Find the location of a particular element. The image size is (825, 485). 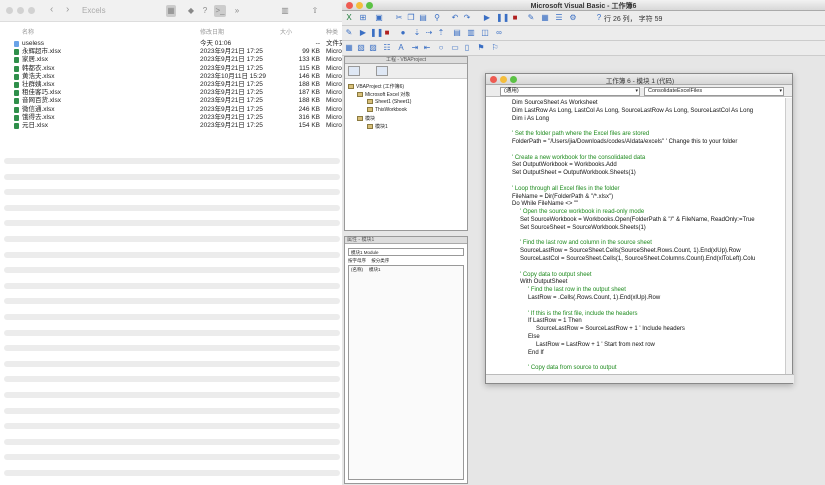

file-size: 188 KB is located at coordinates (309, 84).